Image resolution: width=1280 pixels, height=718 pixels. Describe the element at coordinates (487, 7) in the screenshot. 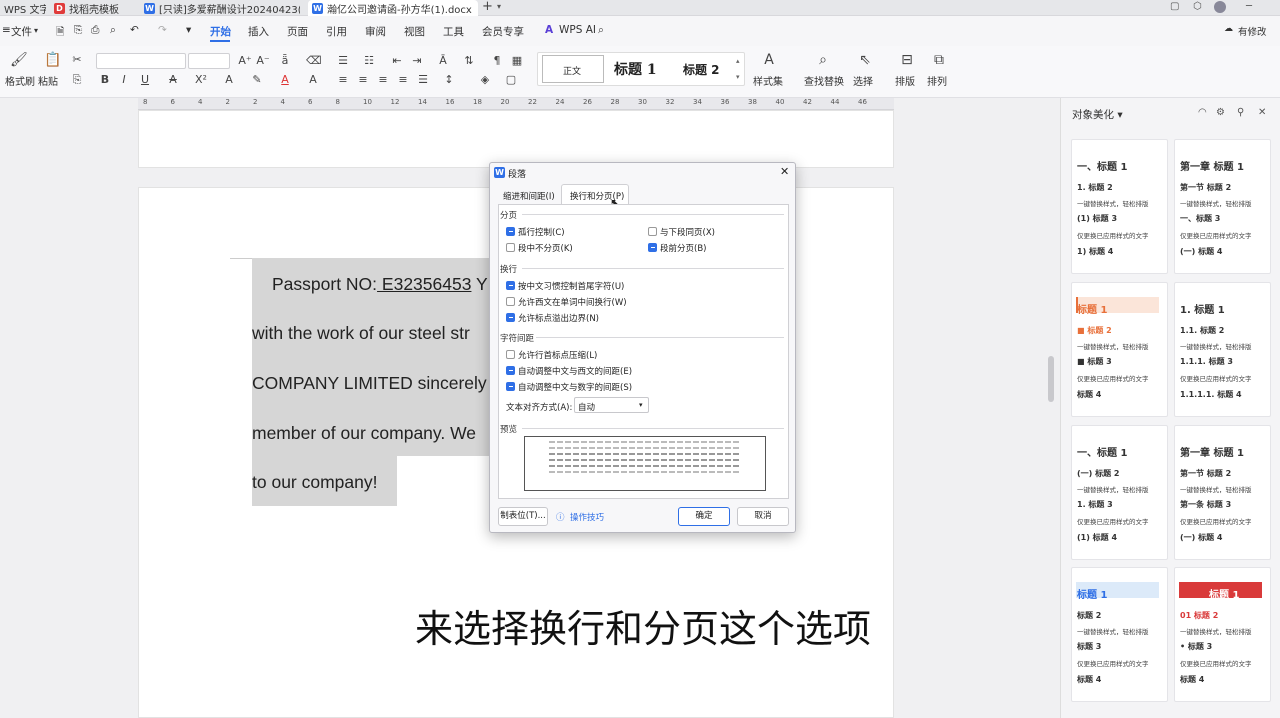

I see `new-tab-button: +` at that location.